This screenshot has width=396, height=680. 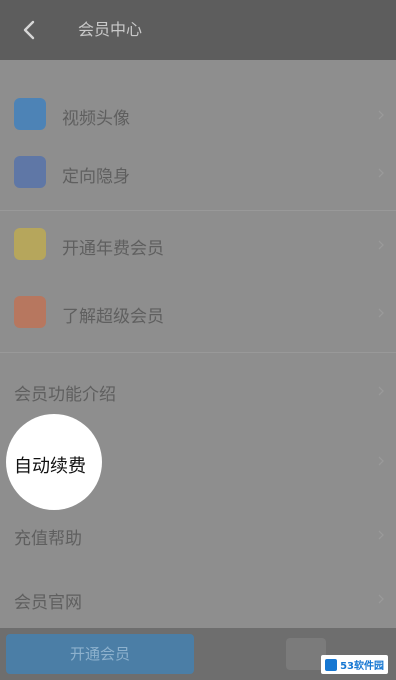 I want to click on list-item-super-member: 了解超级会员, so click(x=198, y=313).